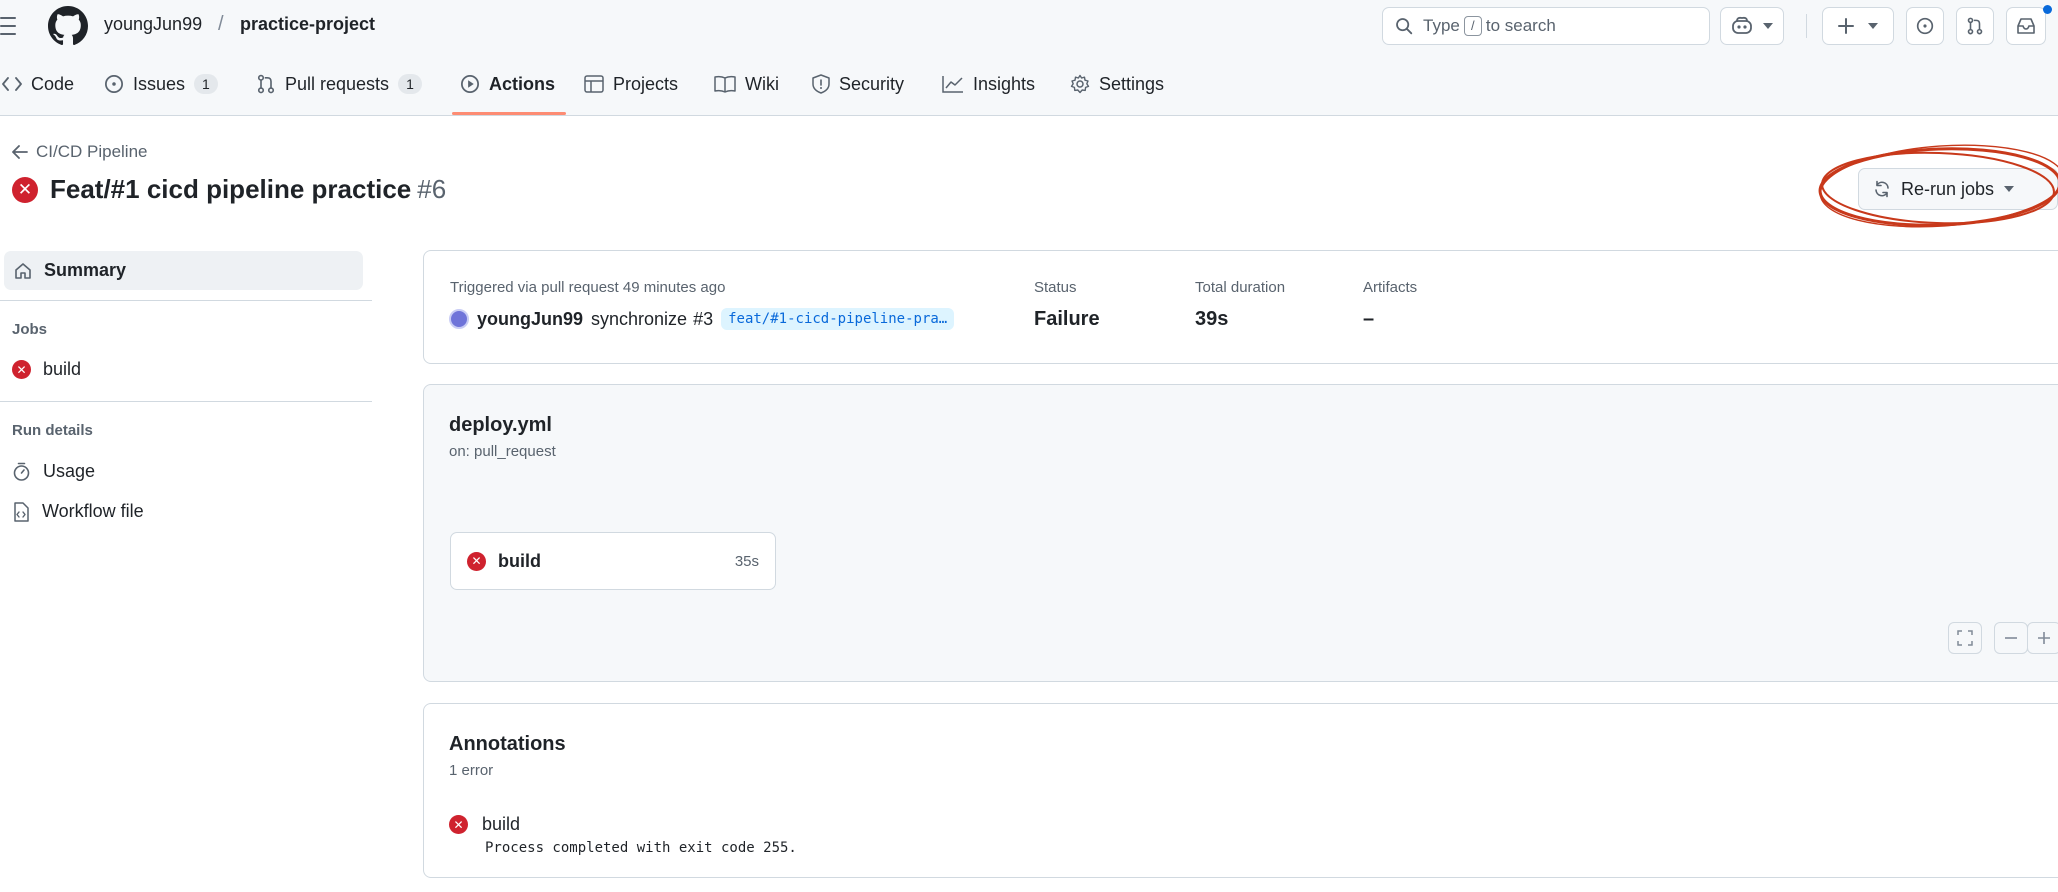 This screenshot has height=892, width=2058. What do you see at coordinates (641, 848) in the screenshot?
I see `annotation-message: Process completed with exit code 255.` at bounding box center [641, 848].